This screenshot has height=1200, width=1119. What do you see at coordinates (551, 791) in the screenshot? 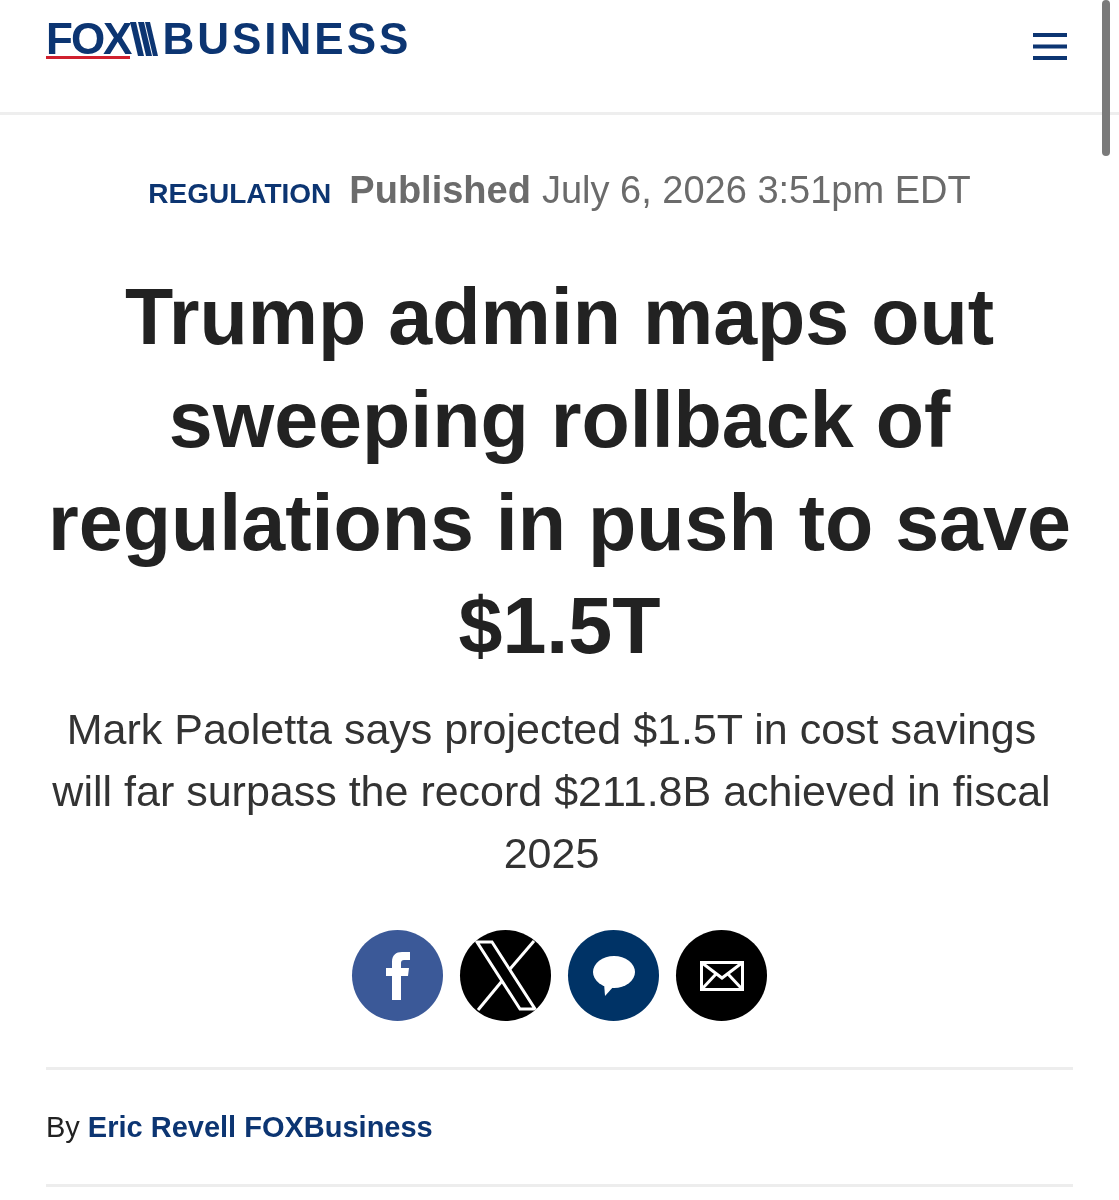
I see `article-subheadline: Mark Paoletta says projected $1.5T in cost savings will far surpass the record $211.8B achieved in fiscal 2025` at bounding box center [551, 791].